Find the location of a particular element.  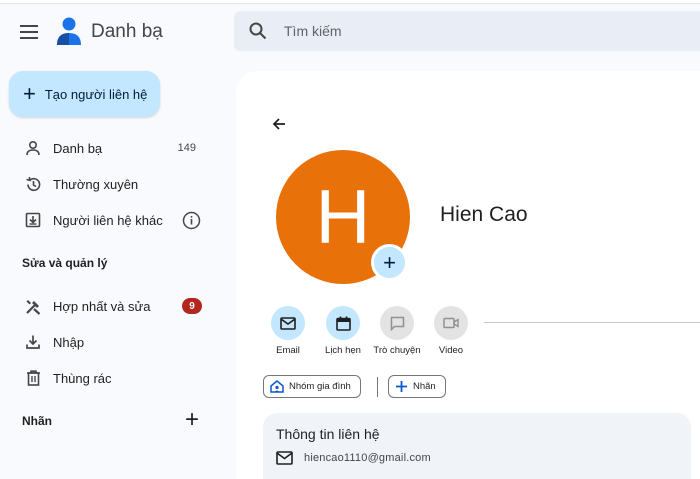

chip-separator is located at coordinates (377, 387).